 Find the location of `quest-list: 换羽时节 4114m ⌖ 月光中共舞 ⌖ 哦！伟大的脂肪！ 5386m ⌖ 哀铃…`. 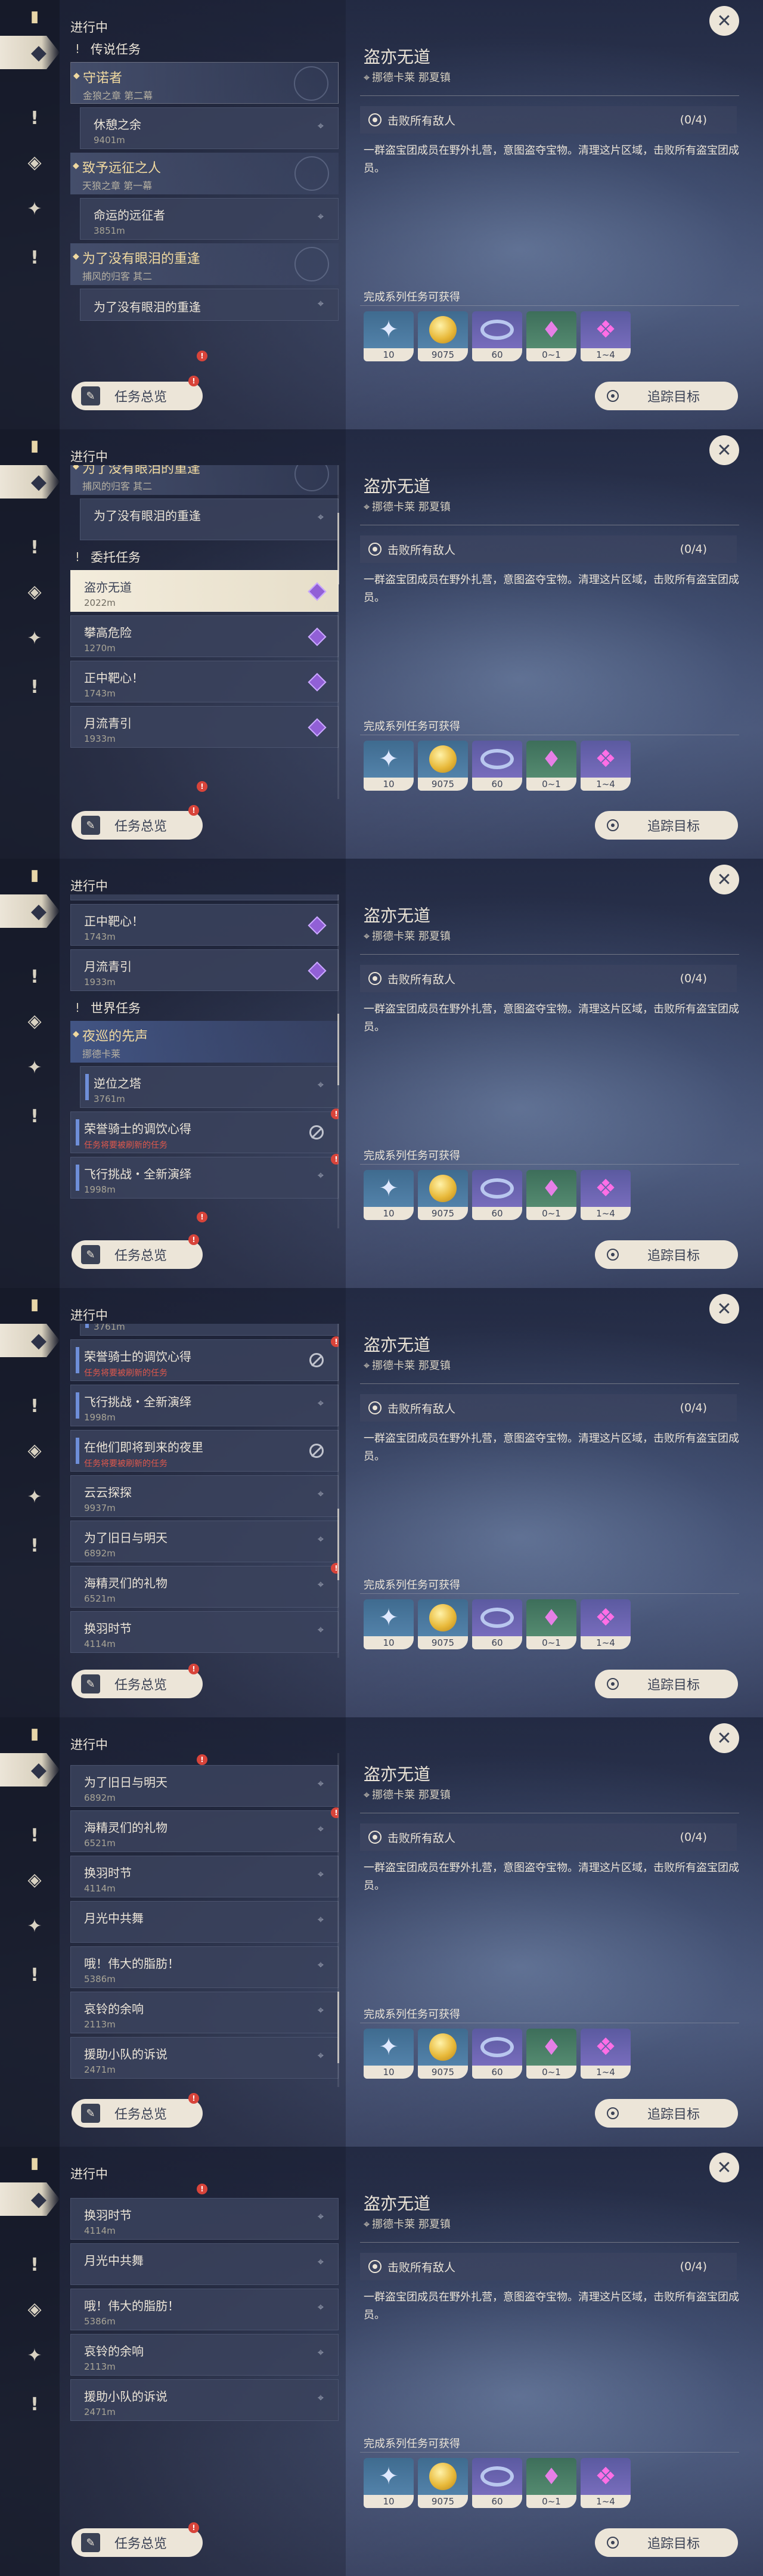

quest-list: 换羽时节 4114m ⌖ 月光中共舞 ⌖ 哦！伟大的脂肪！ 5386m ⌖ 哀铃… is located at coordinates (204, 2349).